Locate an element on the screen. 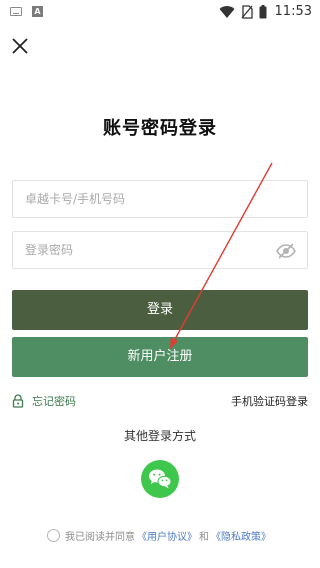  keyboard-icon is located at coordinates (16, 11).